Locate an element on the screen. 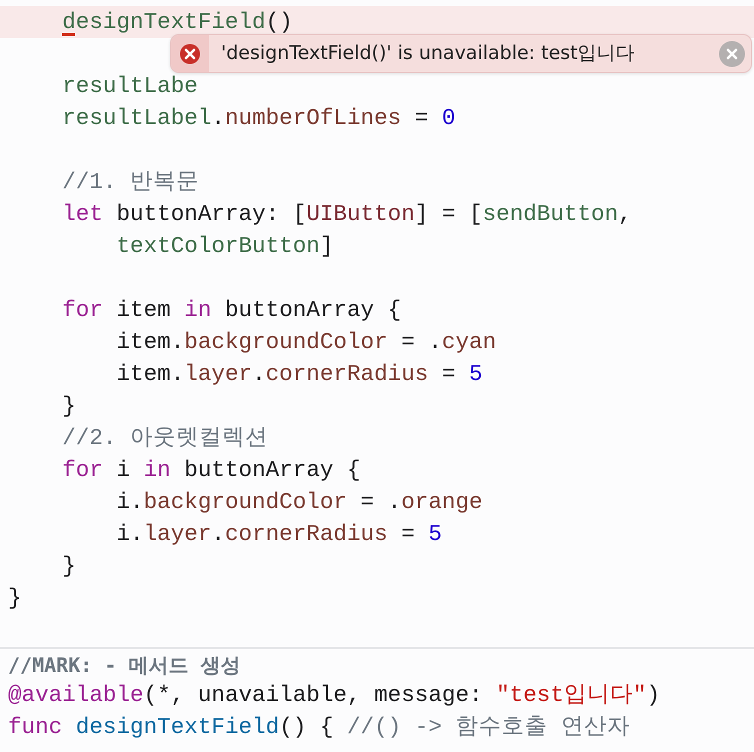 The width and height of the screenshot is (754, 752). code-line: //1. 반복문 is located at coordinates (130, 182).